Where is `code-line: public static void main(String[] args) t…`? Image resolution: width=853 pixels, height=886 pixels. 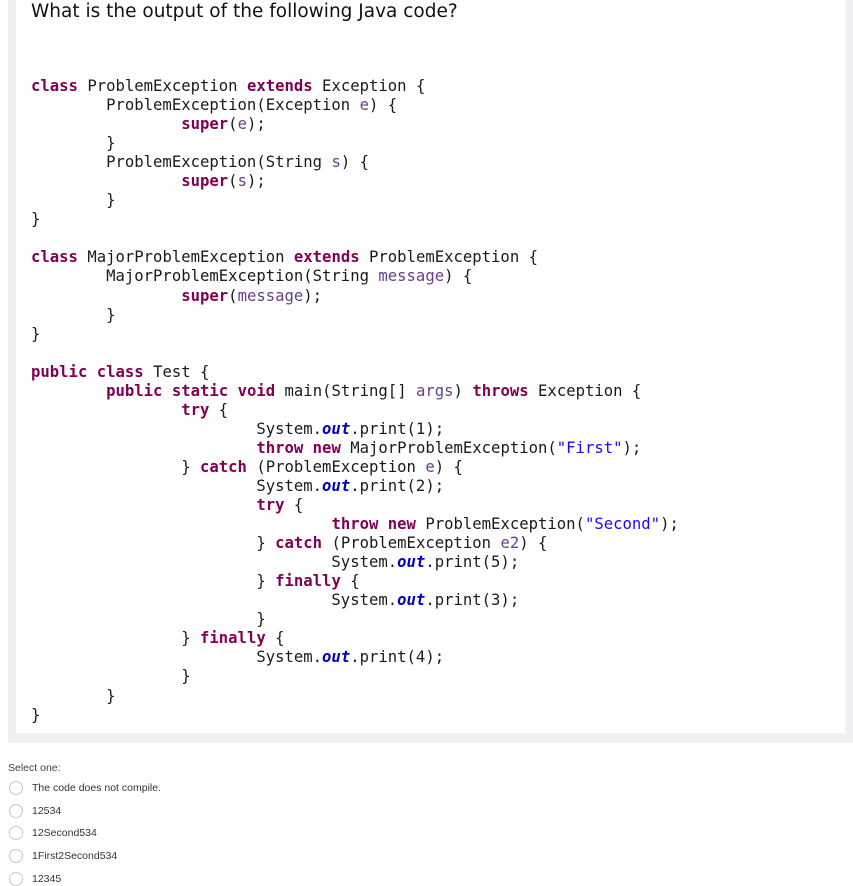 code-line: public static void main(String[] args) t… is located at coordinates (336, 391).